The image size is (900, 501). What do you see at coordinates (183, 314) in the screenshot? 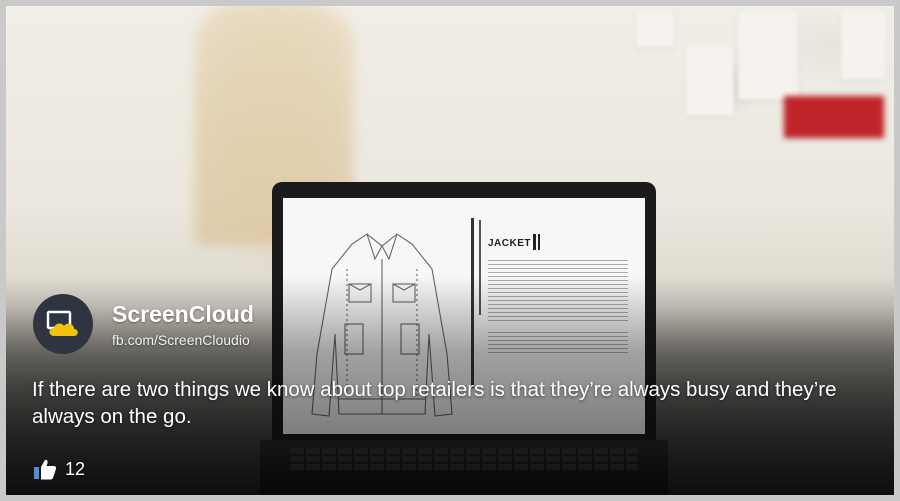
I see `brand-name: ScreenCloud` at bounding box center [183, 314].